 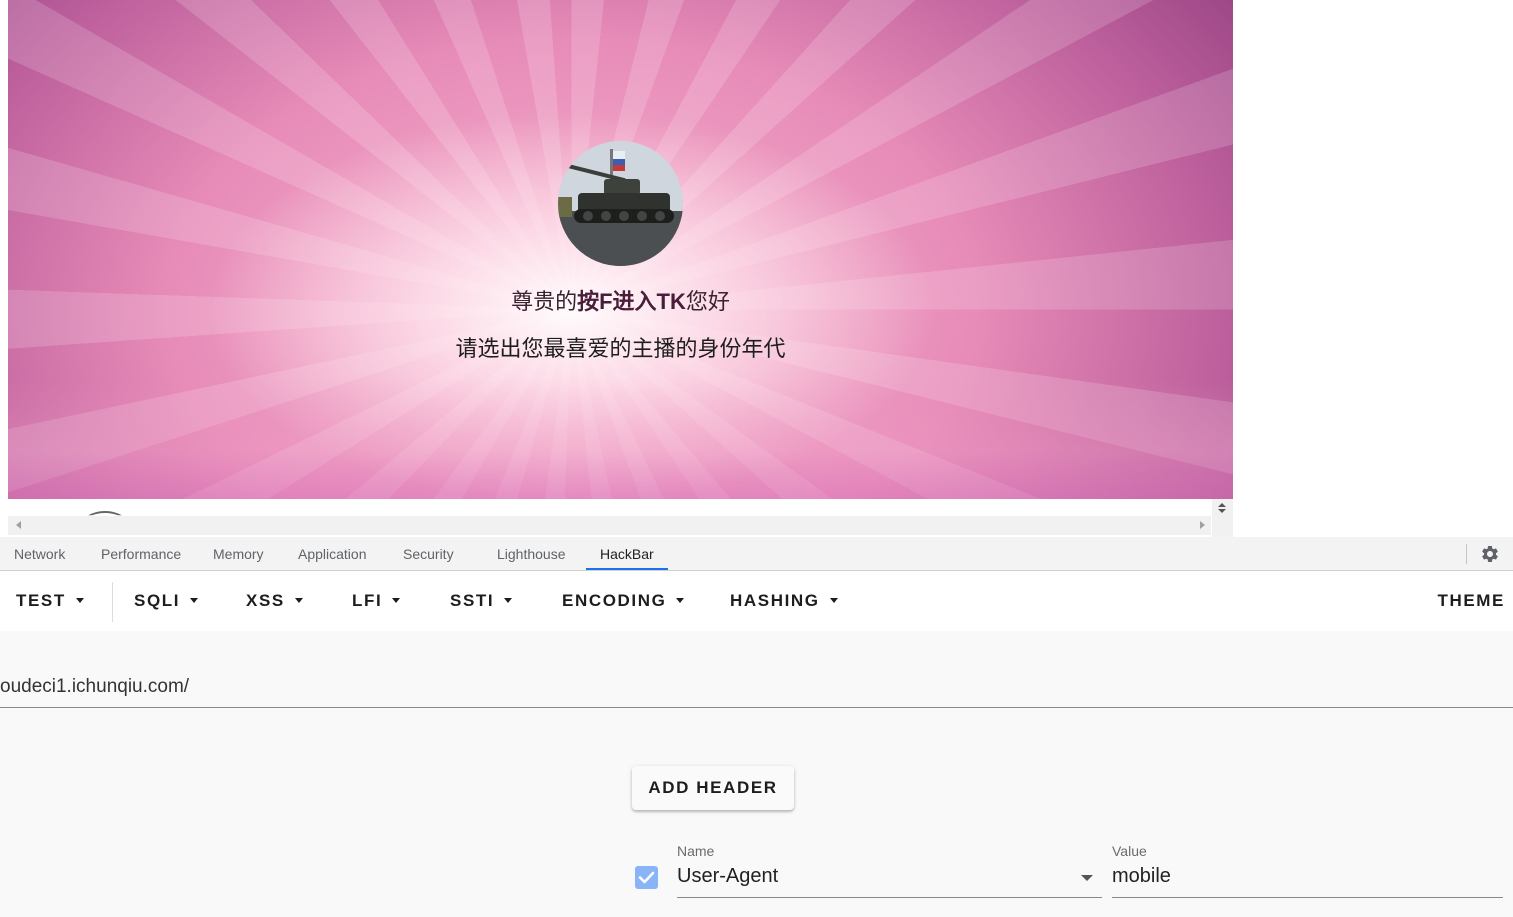 I want to click on selection-prompt: 请选出您最喜爱的主播的身份年代, so click(x=620, y=348).